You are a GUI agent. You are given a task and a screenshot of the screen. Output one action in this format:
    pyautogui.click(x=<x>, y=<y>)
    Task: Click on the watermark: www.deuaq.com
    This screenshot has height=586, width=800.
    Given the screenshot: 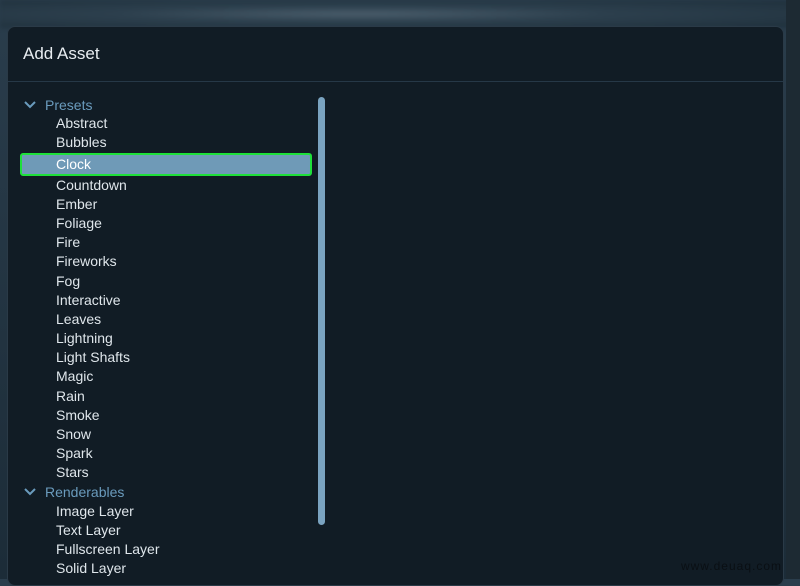 What is the action you would take?
    pyautogui.click(x=731, y=566)
    